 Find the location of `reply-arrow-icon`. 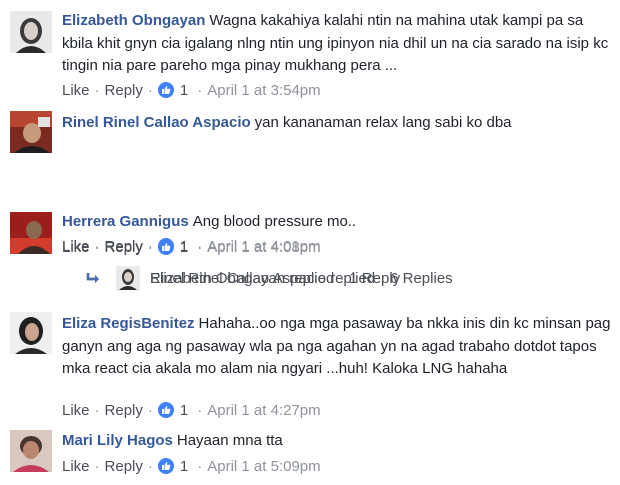

reply-arrow-icon is located at coordinates (92, 278).